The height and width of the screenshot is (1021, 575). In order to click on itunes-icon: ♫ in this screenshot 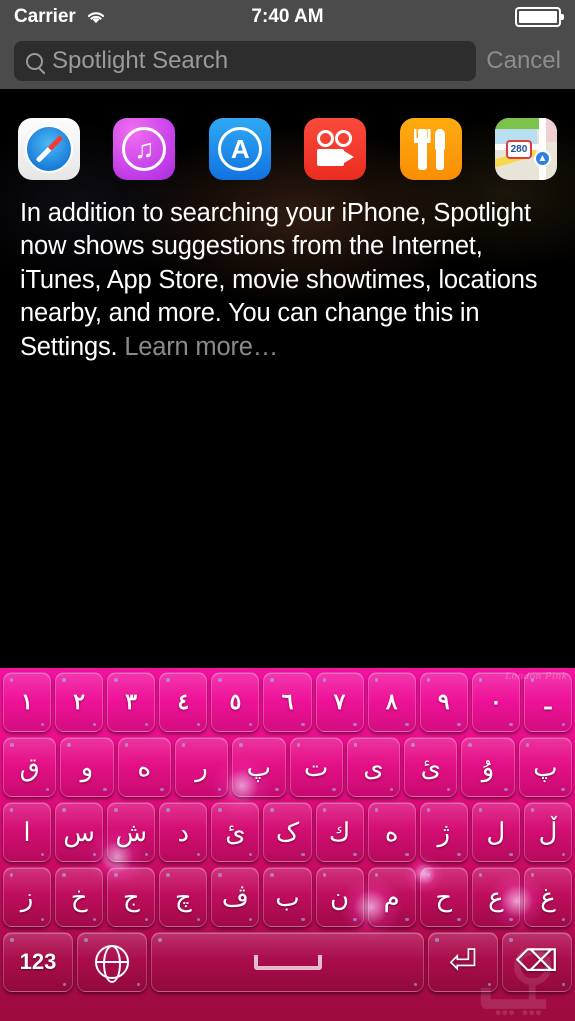, I will do `click(144, 149)`.